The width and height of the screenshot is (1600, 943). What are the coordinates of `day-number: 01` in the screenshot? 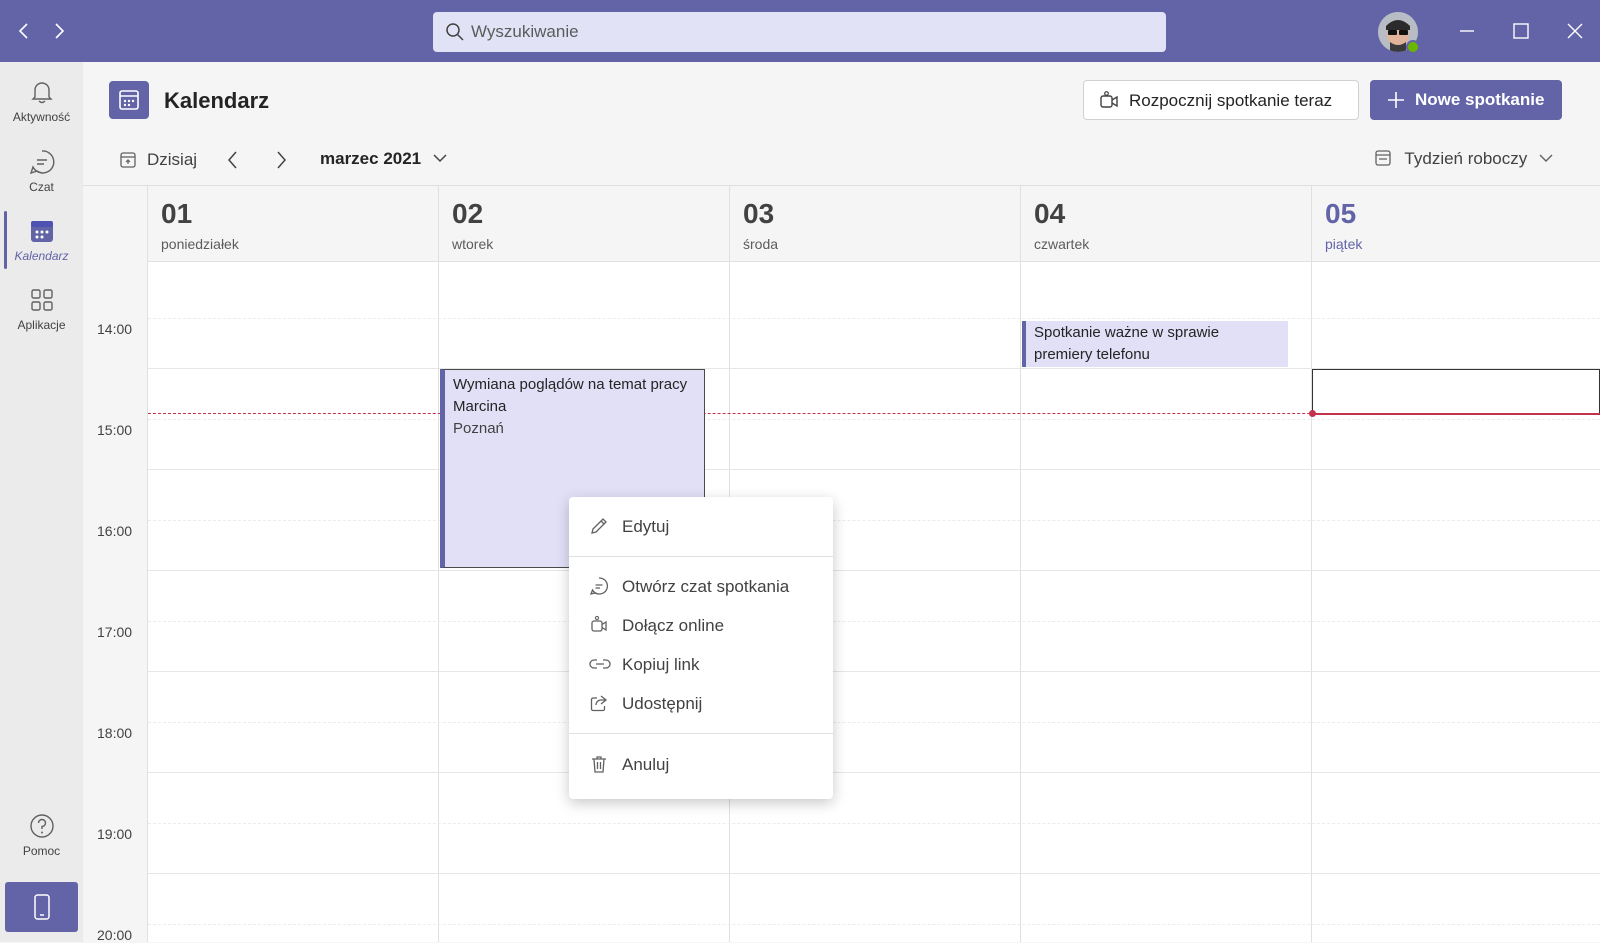 It's located at (177, 213).